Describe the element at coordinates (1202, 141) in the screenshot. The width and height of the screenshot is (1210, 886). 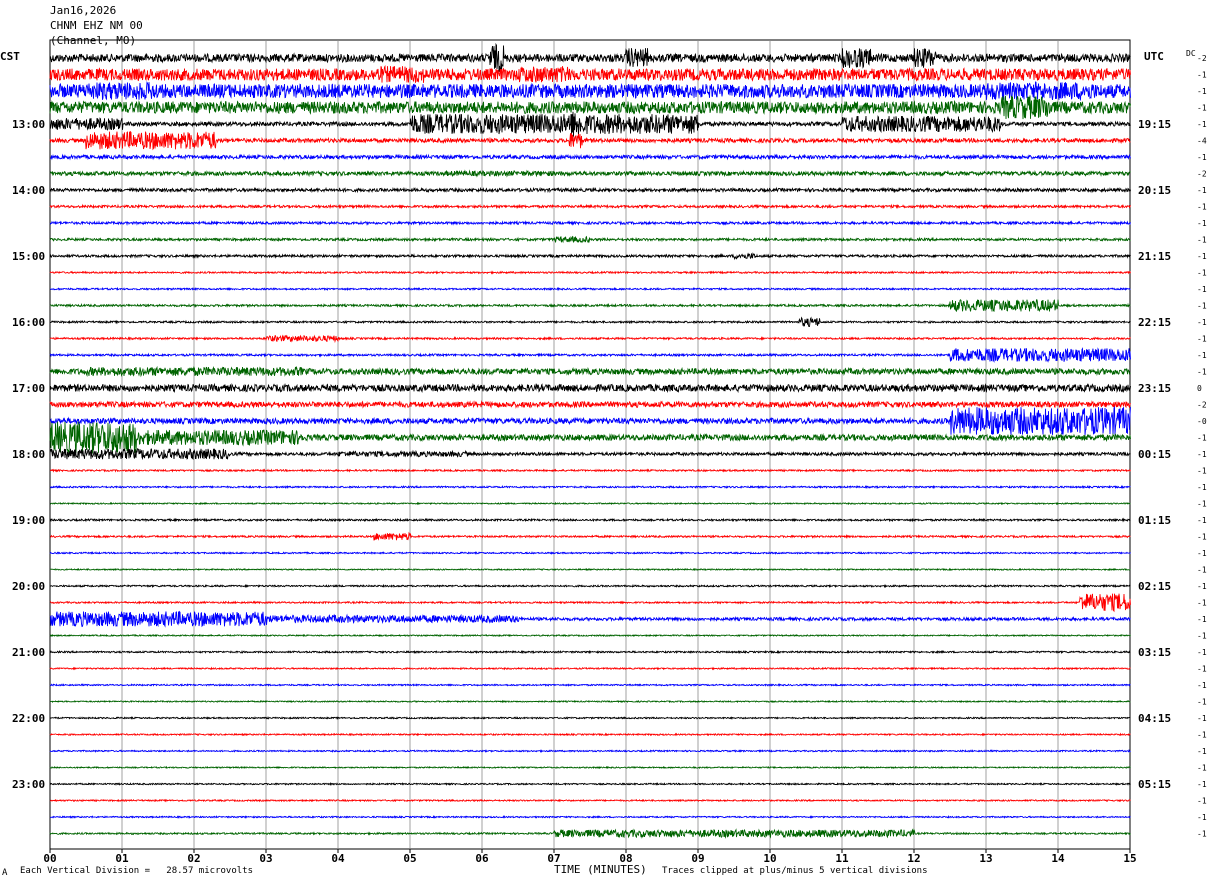
I see `dc-offset-value: -4` at that location.